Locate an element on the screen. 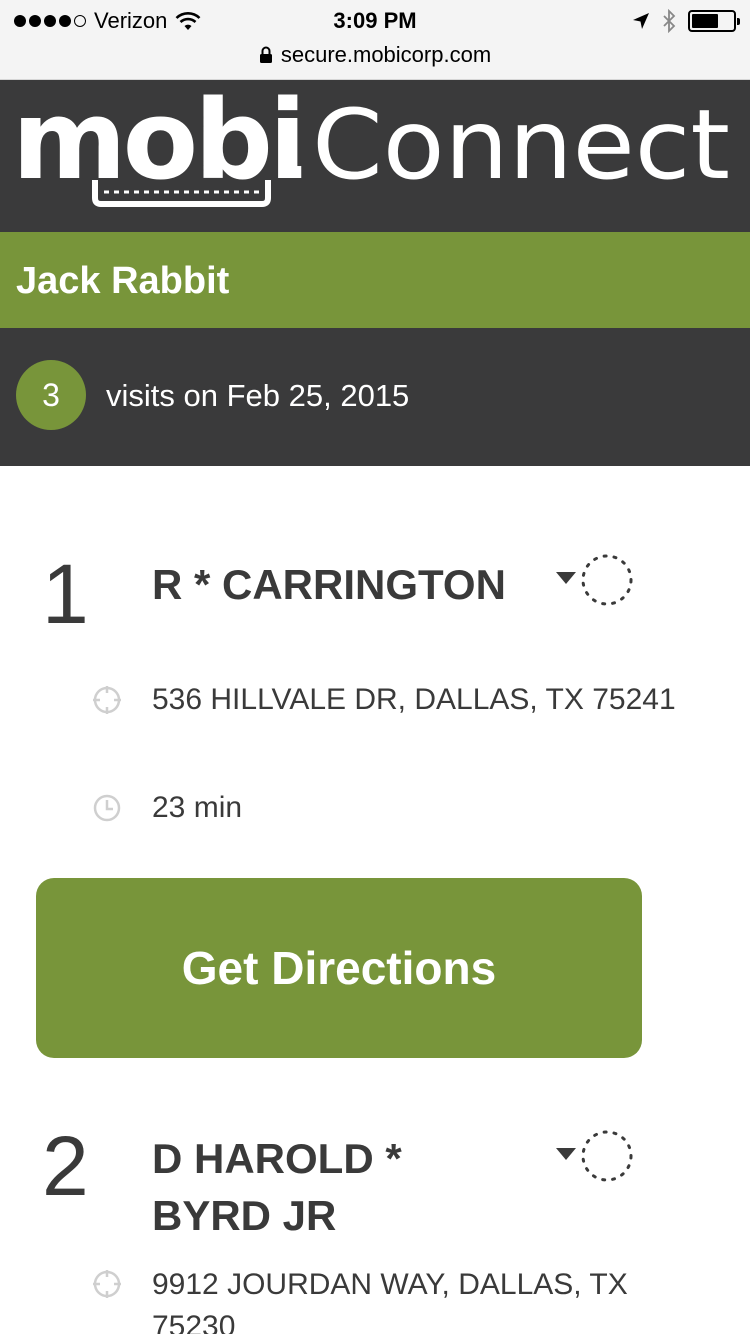 Image resolution: width=750 pixels, height=1334 pixels. user-bar: Jack Rabbit is located at coordinates (375, 280).